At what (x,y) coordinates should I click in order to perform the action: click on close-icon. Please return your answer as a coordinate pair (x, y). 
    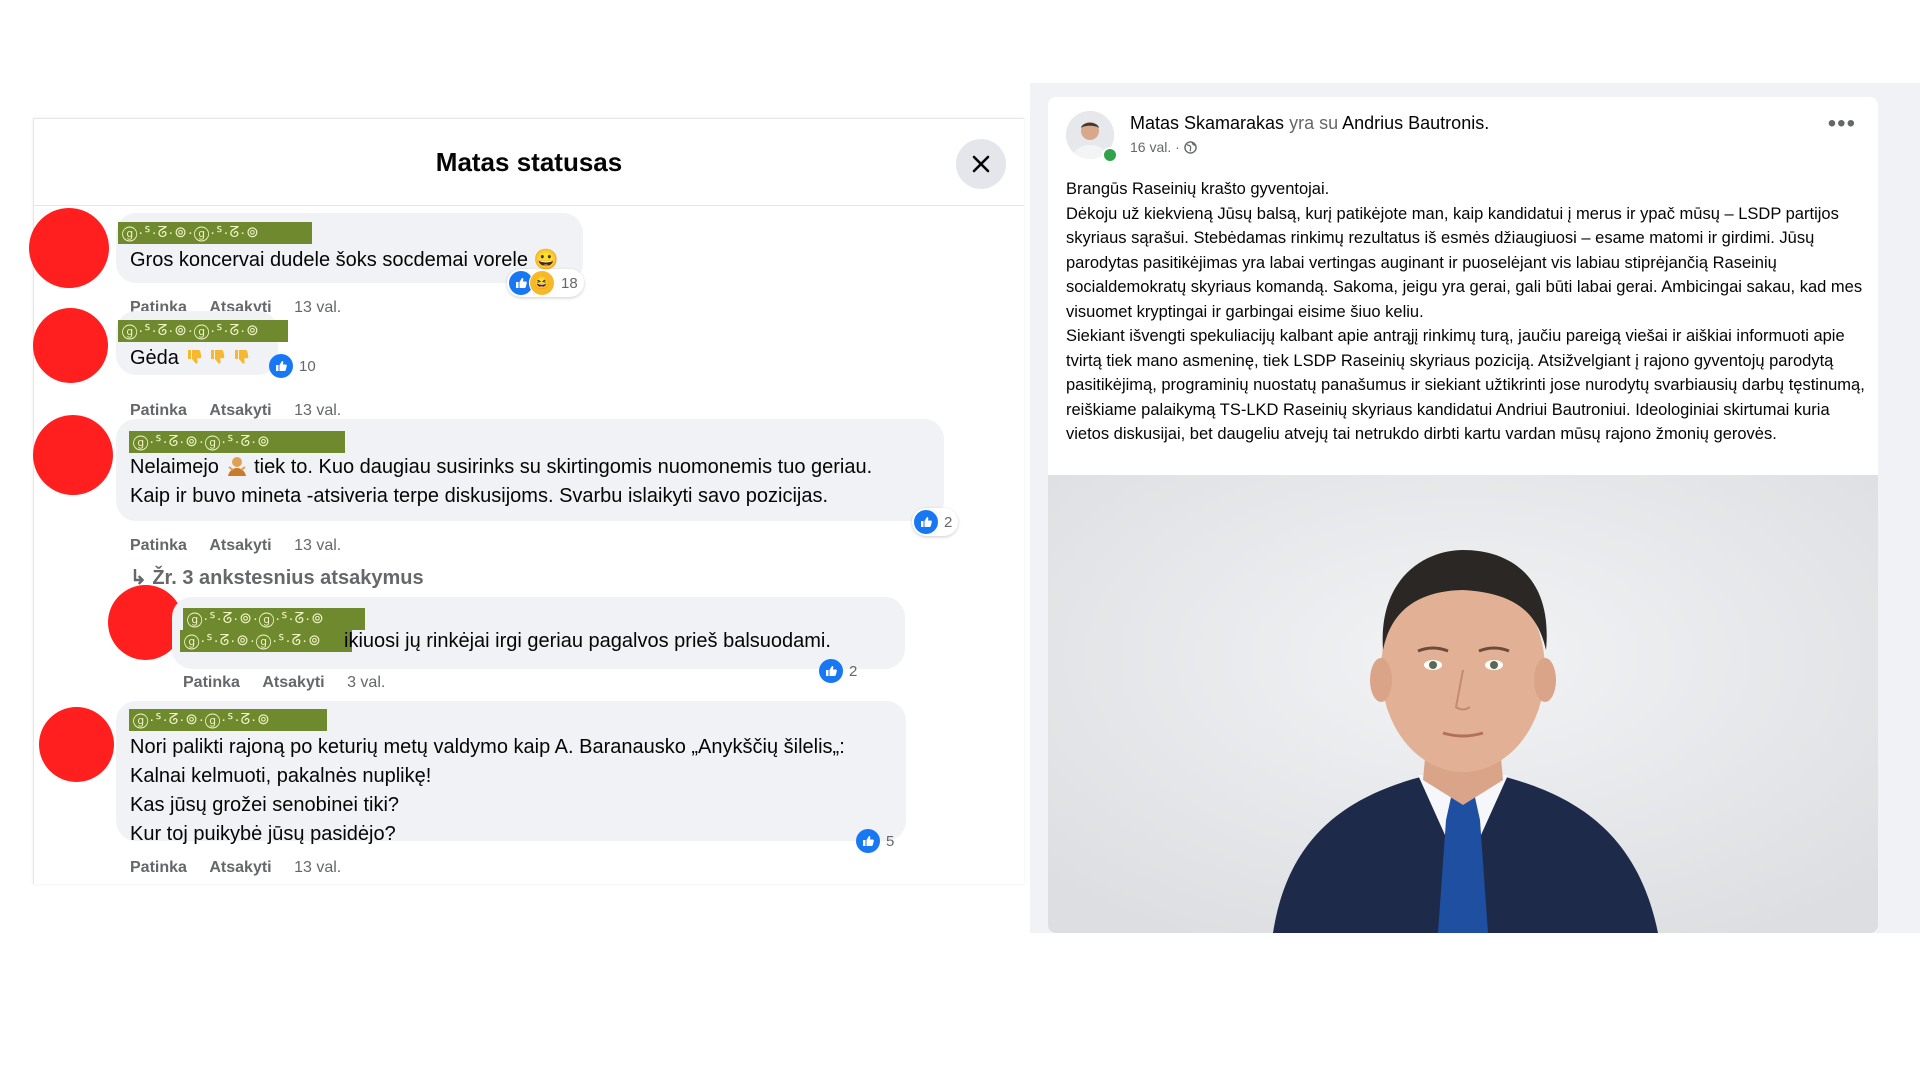
    Looking at the image, I should click on (981, 164).